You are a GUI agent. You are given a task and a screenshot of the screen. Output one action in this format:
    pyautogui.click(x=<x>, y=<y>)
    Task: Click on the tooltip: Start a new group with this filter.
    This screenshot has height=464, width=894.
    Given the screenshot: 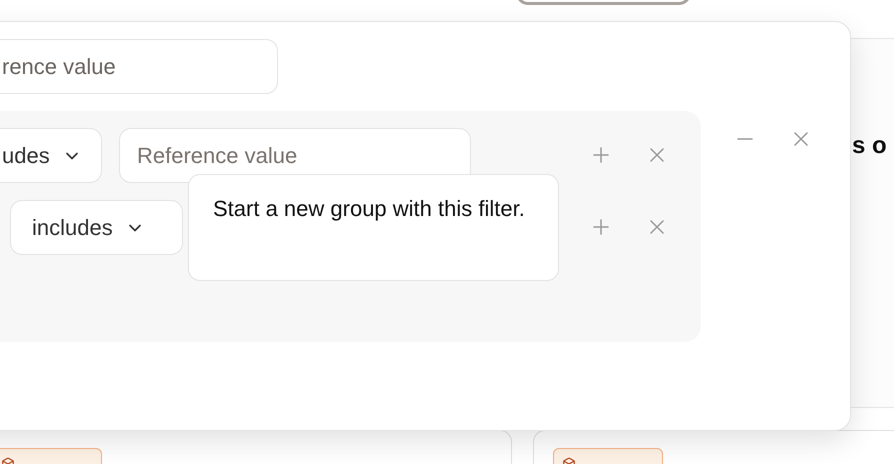 What is the action you would take?
    pyautogui.click(x=373, y=227)
    